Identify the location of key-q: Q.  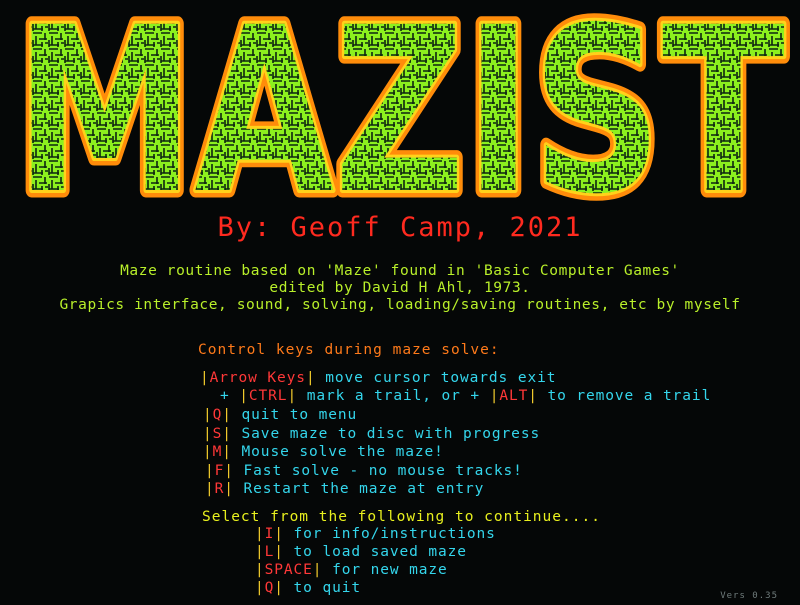
(217, 415).